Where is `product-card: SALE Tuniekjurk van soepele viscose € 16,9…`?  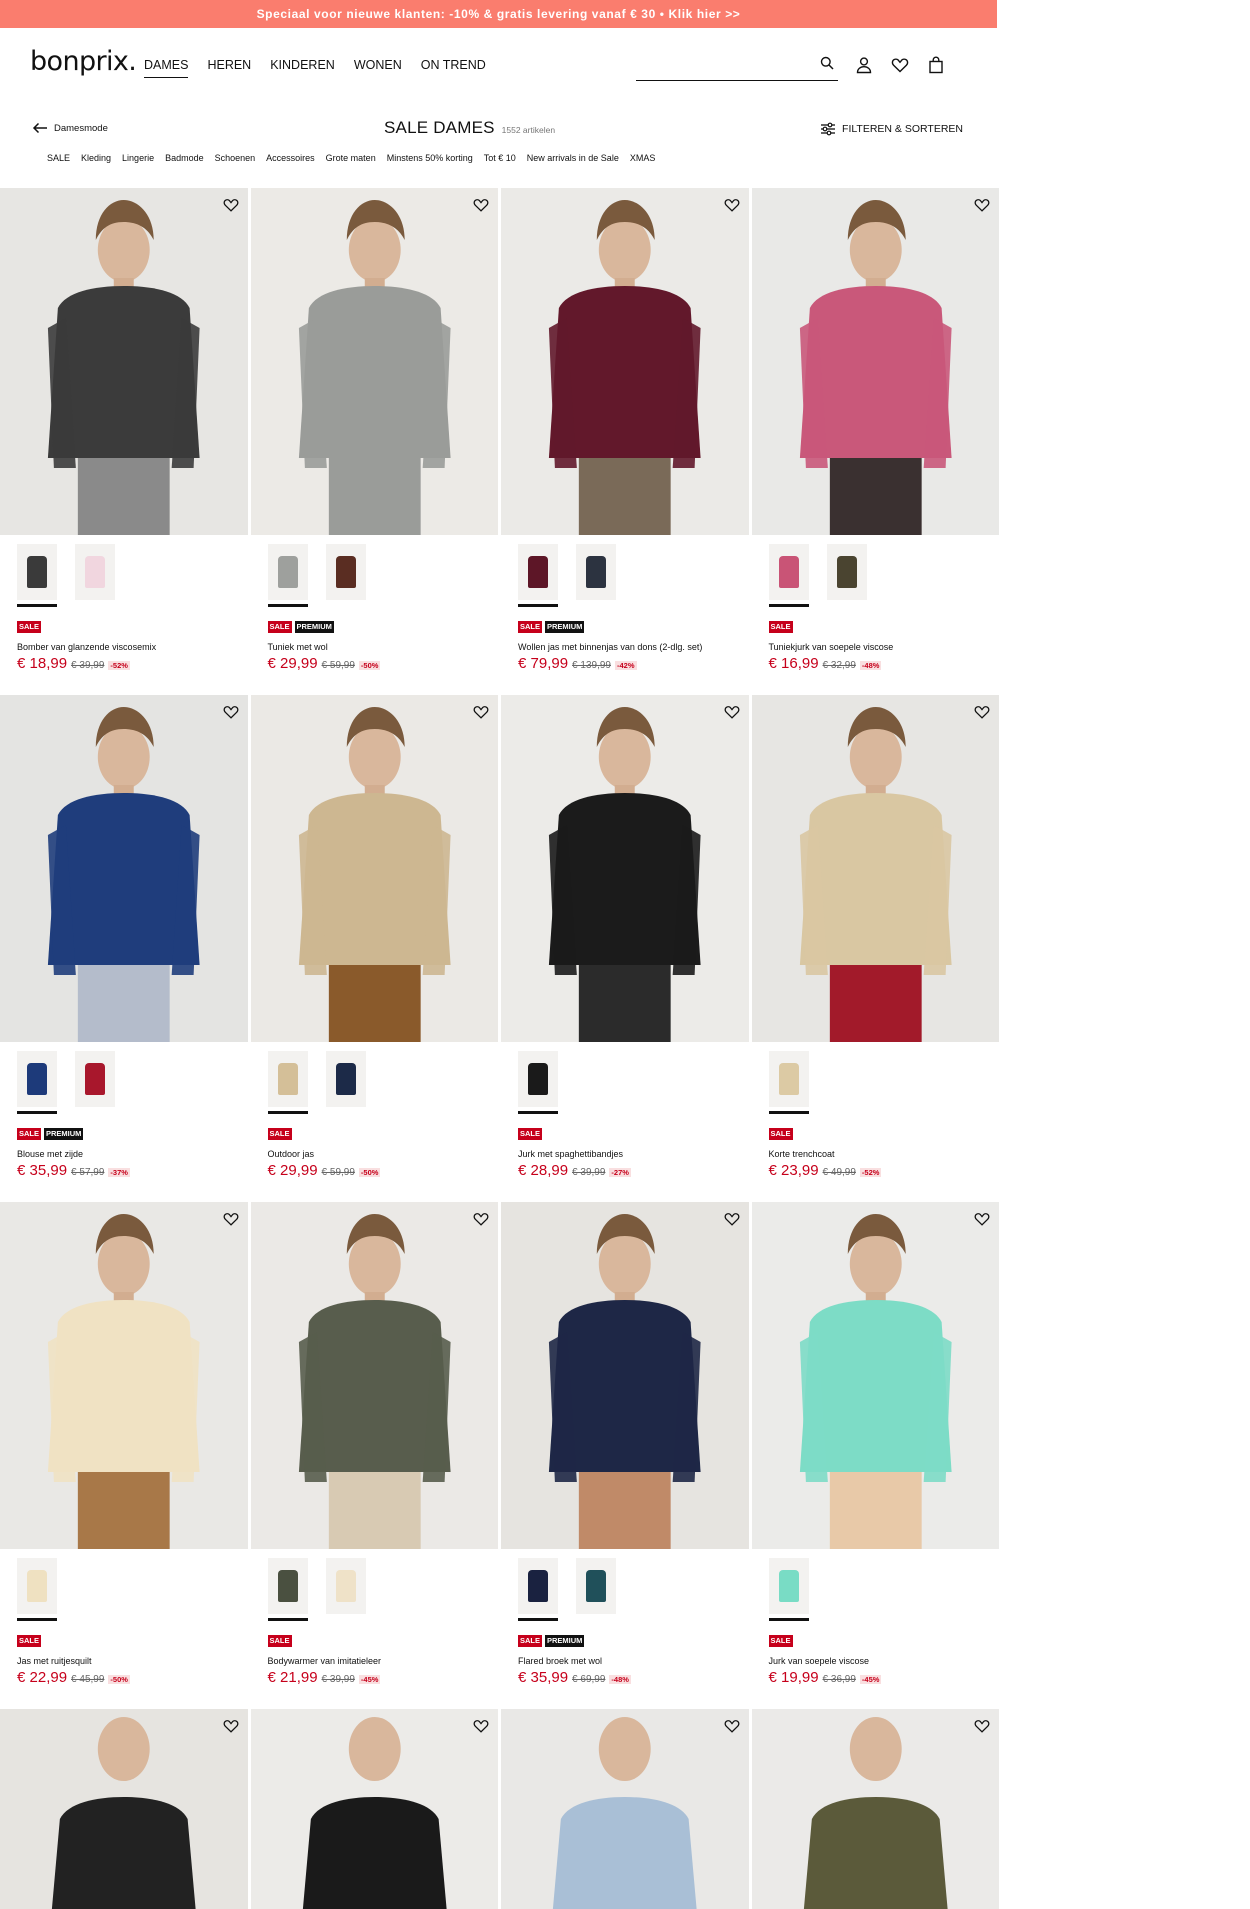 product-card: SALE Tuniekjurk van soepele viscose € 16,9… is located at coordinates (875, 441).